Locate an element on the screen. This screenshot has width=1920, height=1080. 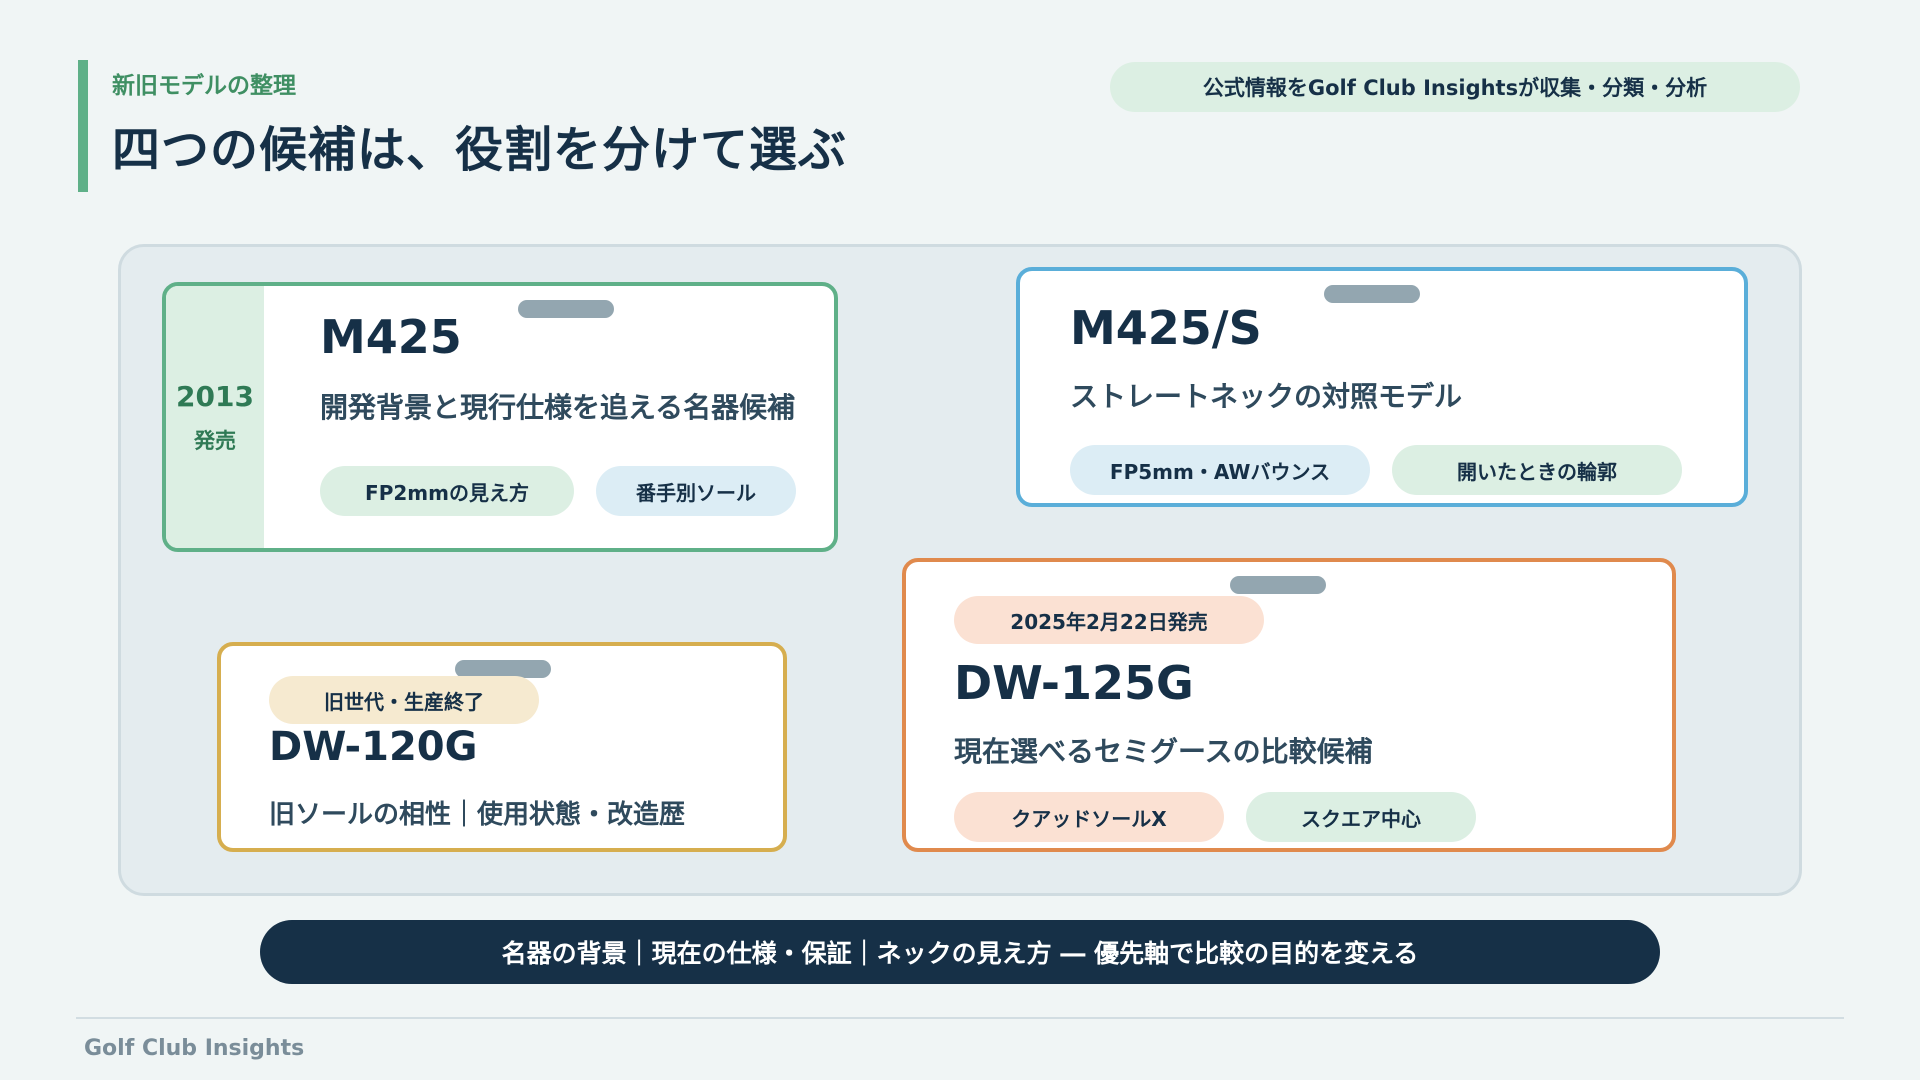
eyebrow-label: 新旧モデルの整理 is located at coordinates (204, 86).